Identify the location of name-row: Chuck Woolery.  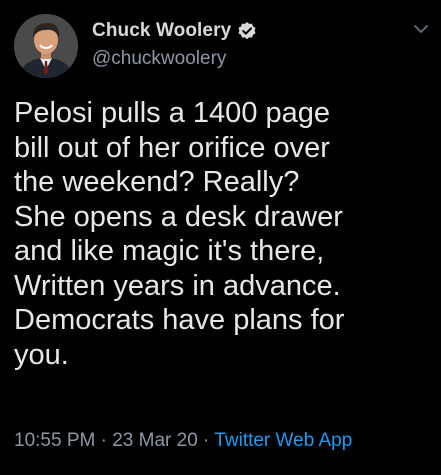
(174, 31).